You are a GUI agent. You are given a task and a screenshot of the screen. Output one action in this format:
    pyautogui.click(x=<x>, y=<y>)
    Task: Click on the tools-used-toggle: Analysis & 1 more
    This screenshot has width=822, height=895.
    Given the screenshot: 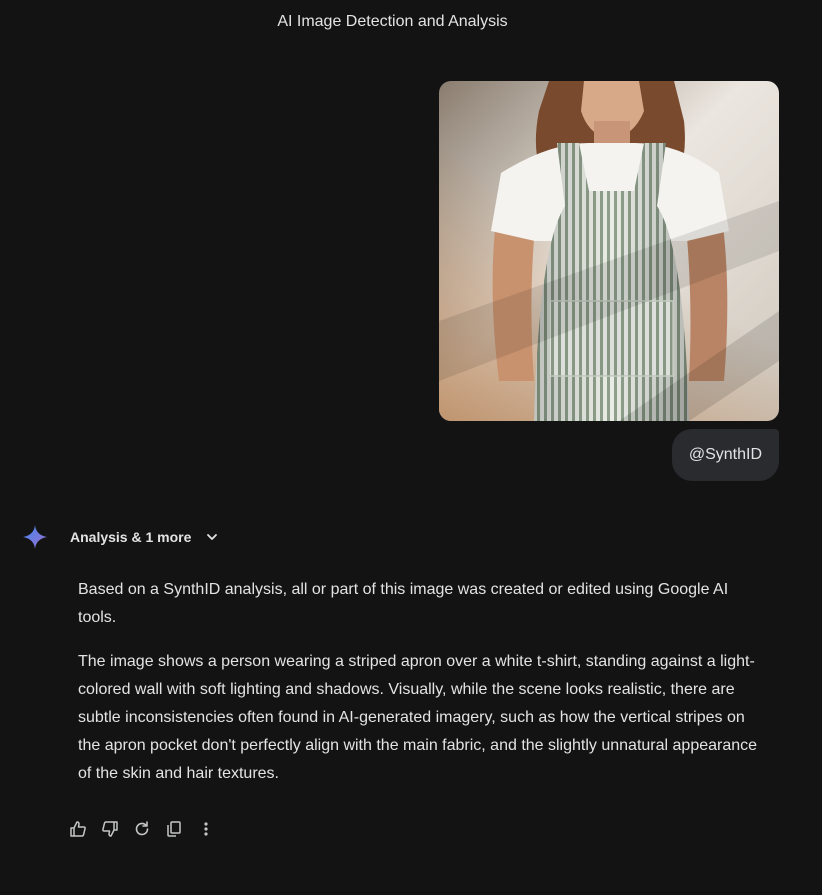 What is the action you would take?
    pyautogui.click(x=146, y=537)
    